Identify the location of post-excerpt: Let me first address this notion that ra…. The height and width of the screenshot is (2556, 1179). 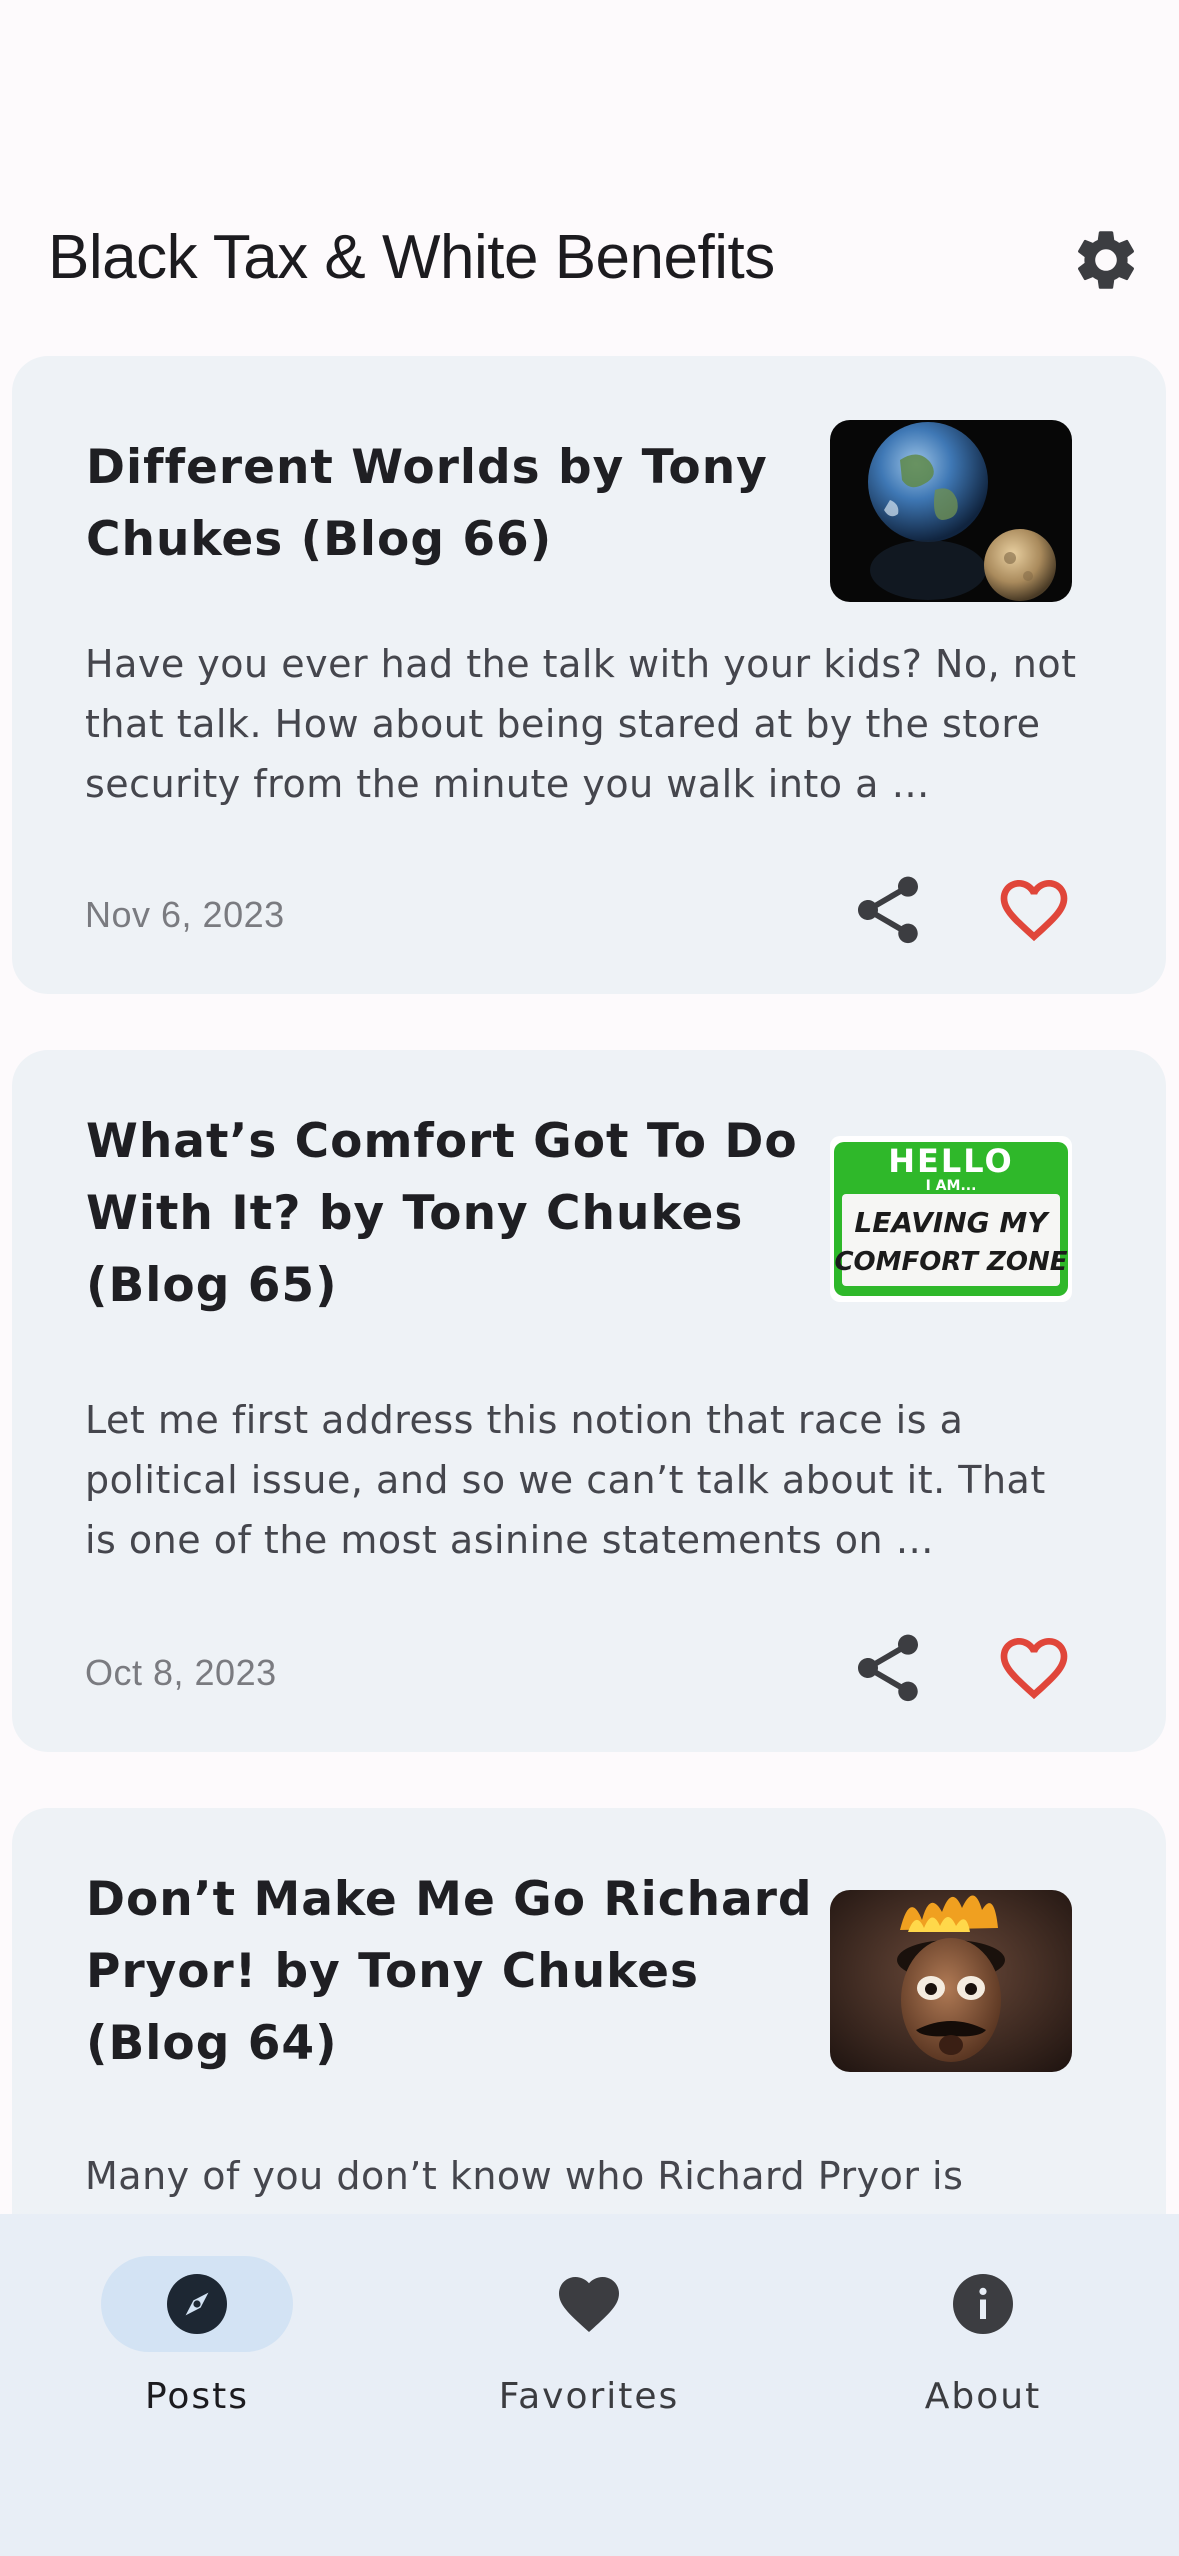
(565, 1480).